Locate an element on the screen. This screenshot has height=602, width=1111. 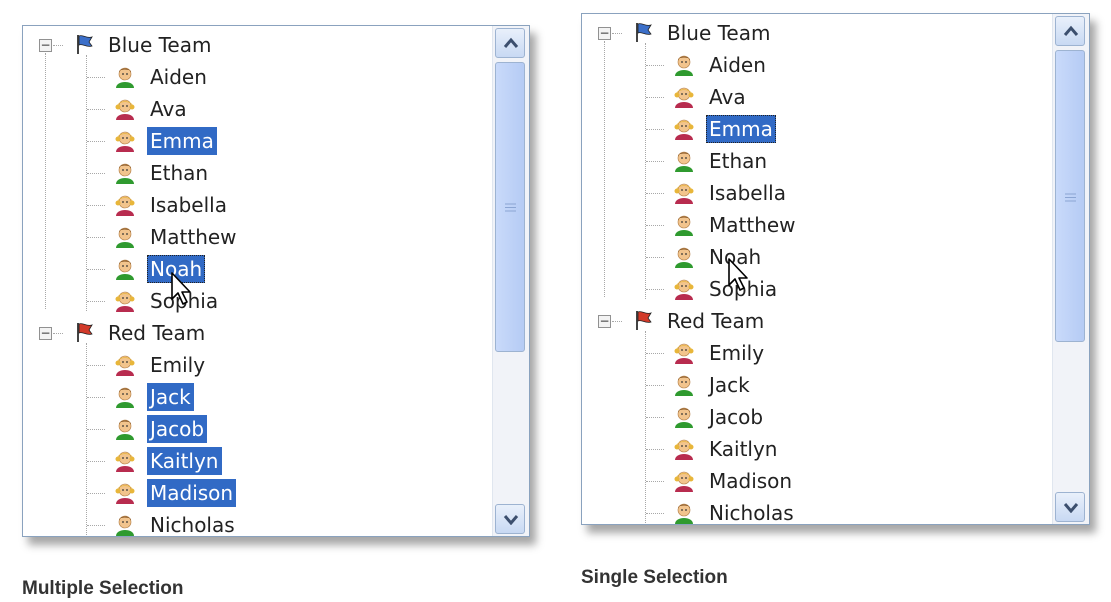
chevron-up-icon is located at coordinates (1071, 30).